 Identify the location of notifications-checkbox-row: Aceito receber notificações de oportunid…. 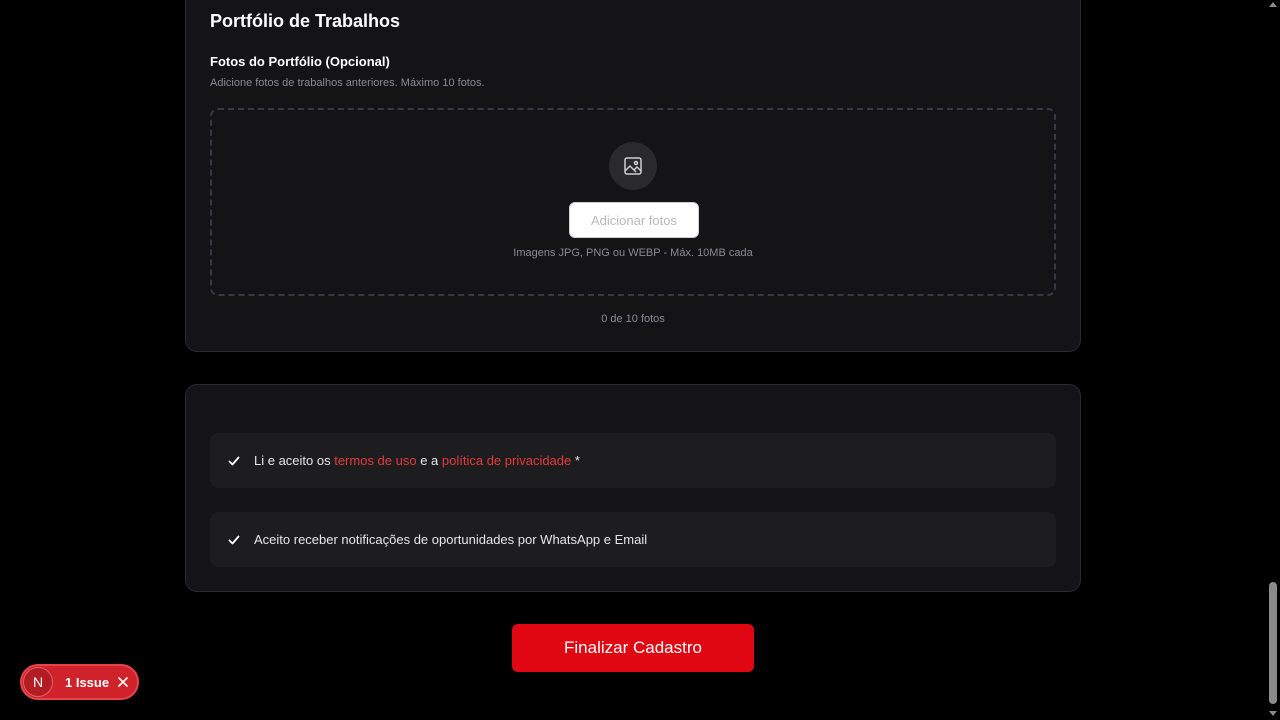
(633, 539).